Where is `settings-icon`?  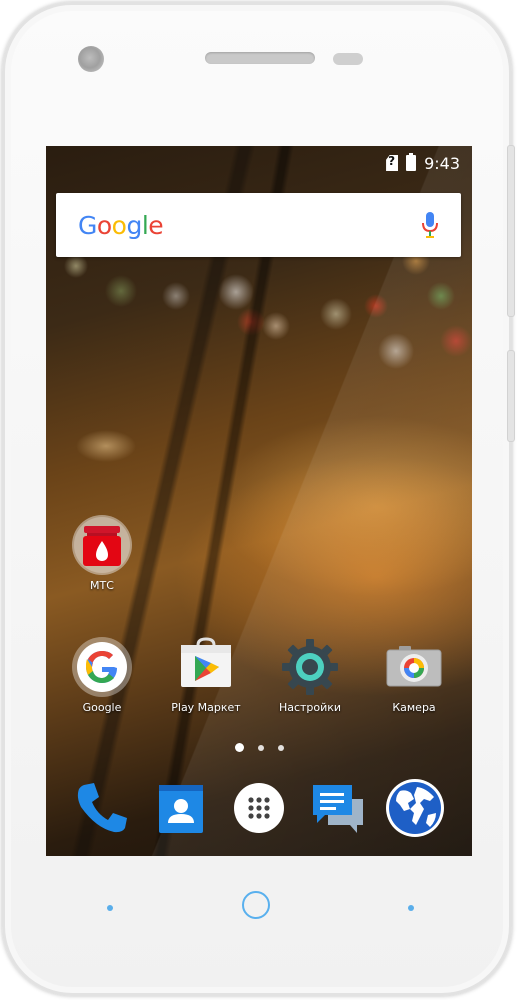
settings-icon is located at coordinates (310, 667).